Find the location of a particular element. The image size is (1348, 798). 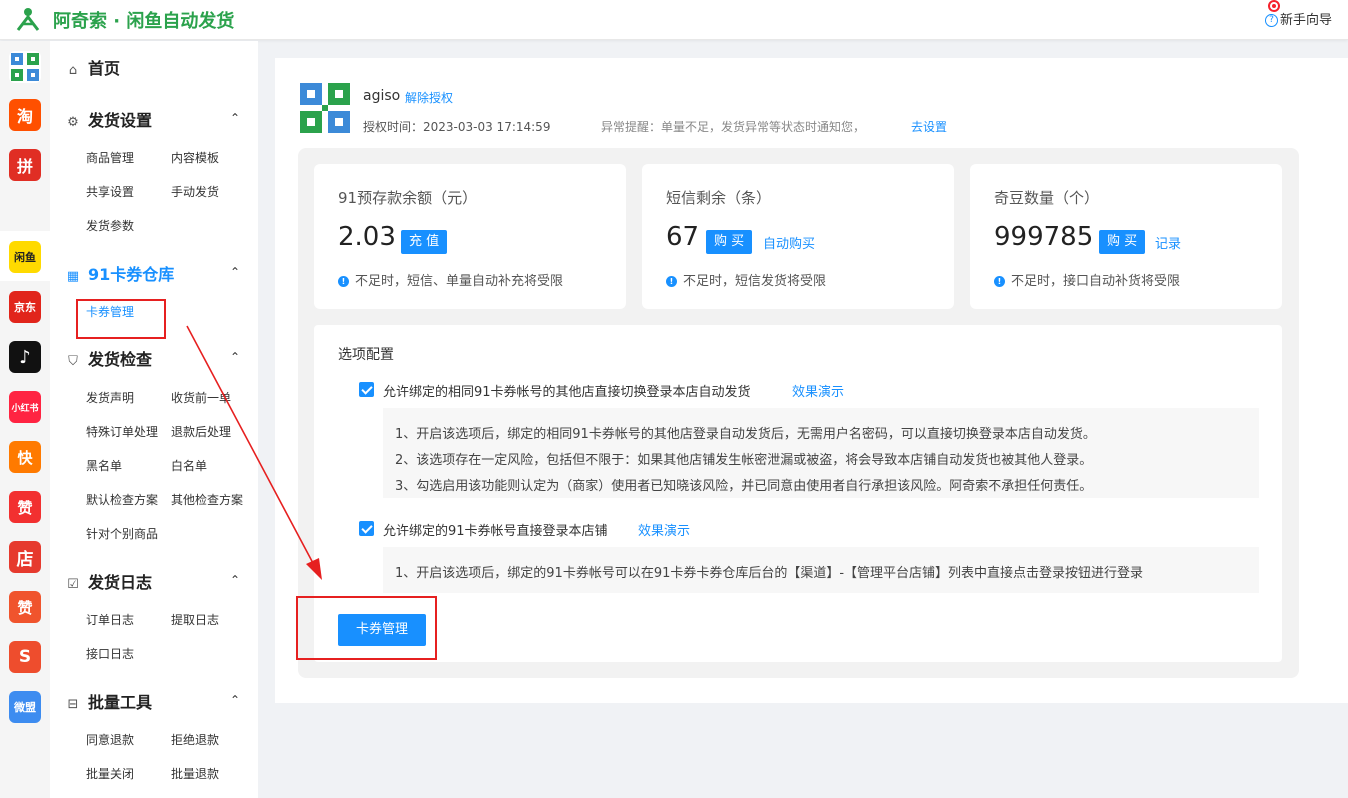

rail-multi-shop-icon is located at coordinates (25, 67).